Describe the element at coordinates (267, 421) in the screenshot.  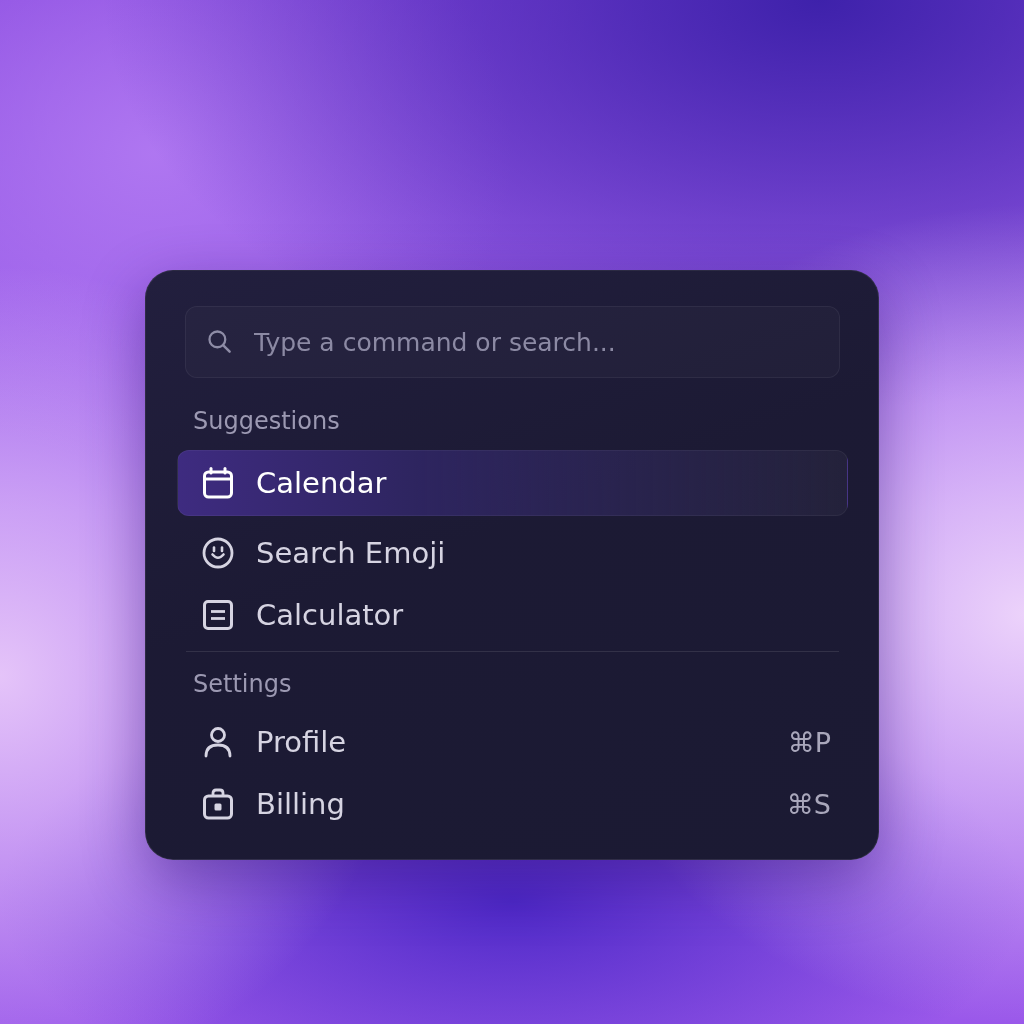
I see `section-heading: Suggestions` at that location.